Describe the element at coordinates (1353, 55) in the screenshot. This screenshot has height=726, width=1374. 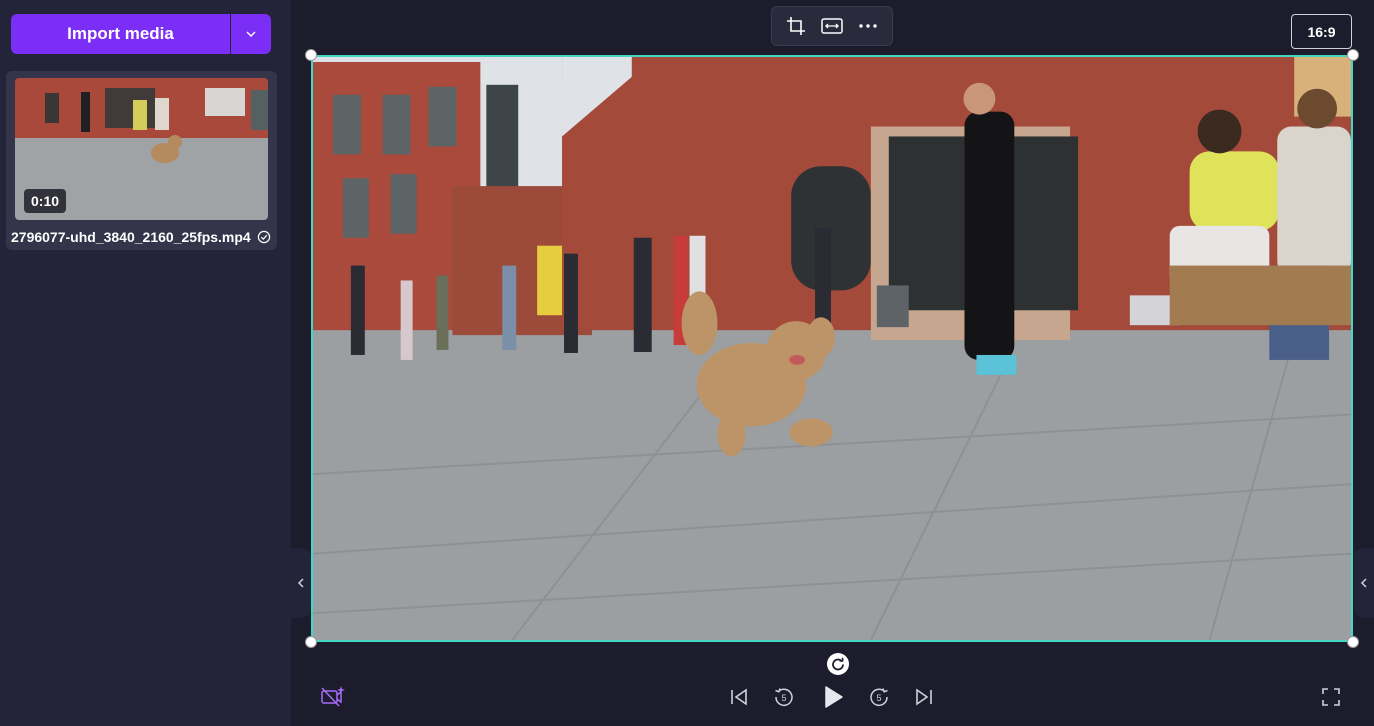
I see `resize-handle-top-right` at that location.